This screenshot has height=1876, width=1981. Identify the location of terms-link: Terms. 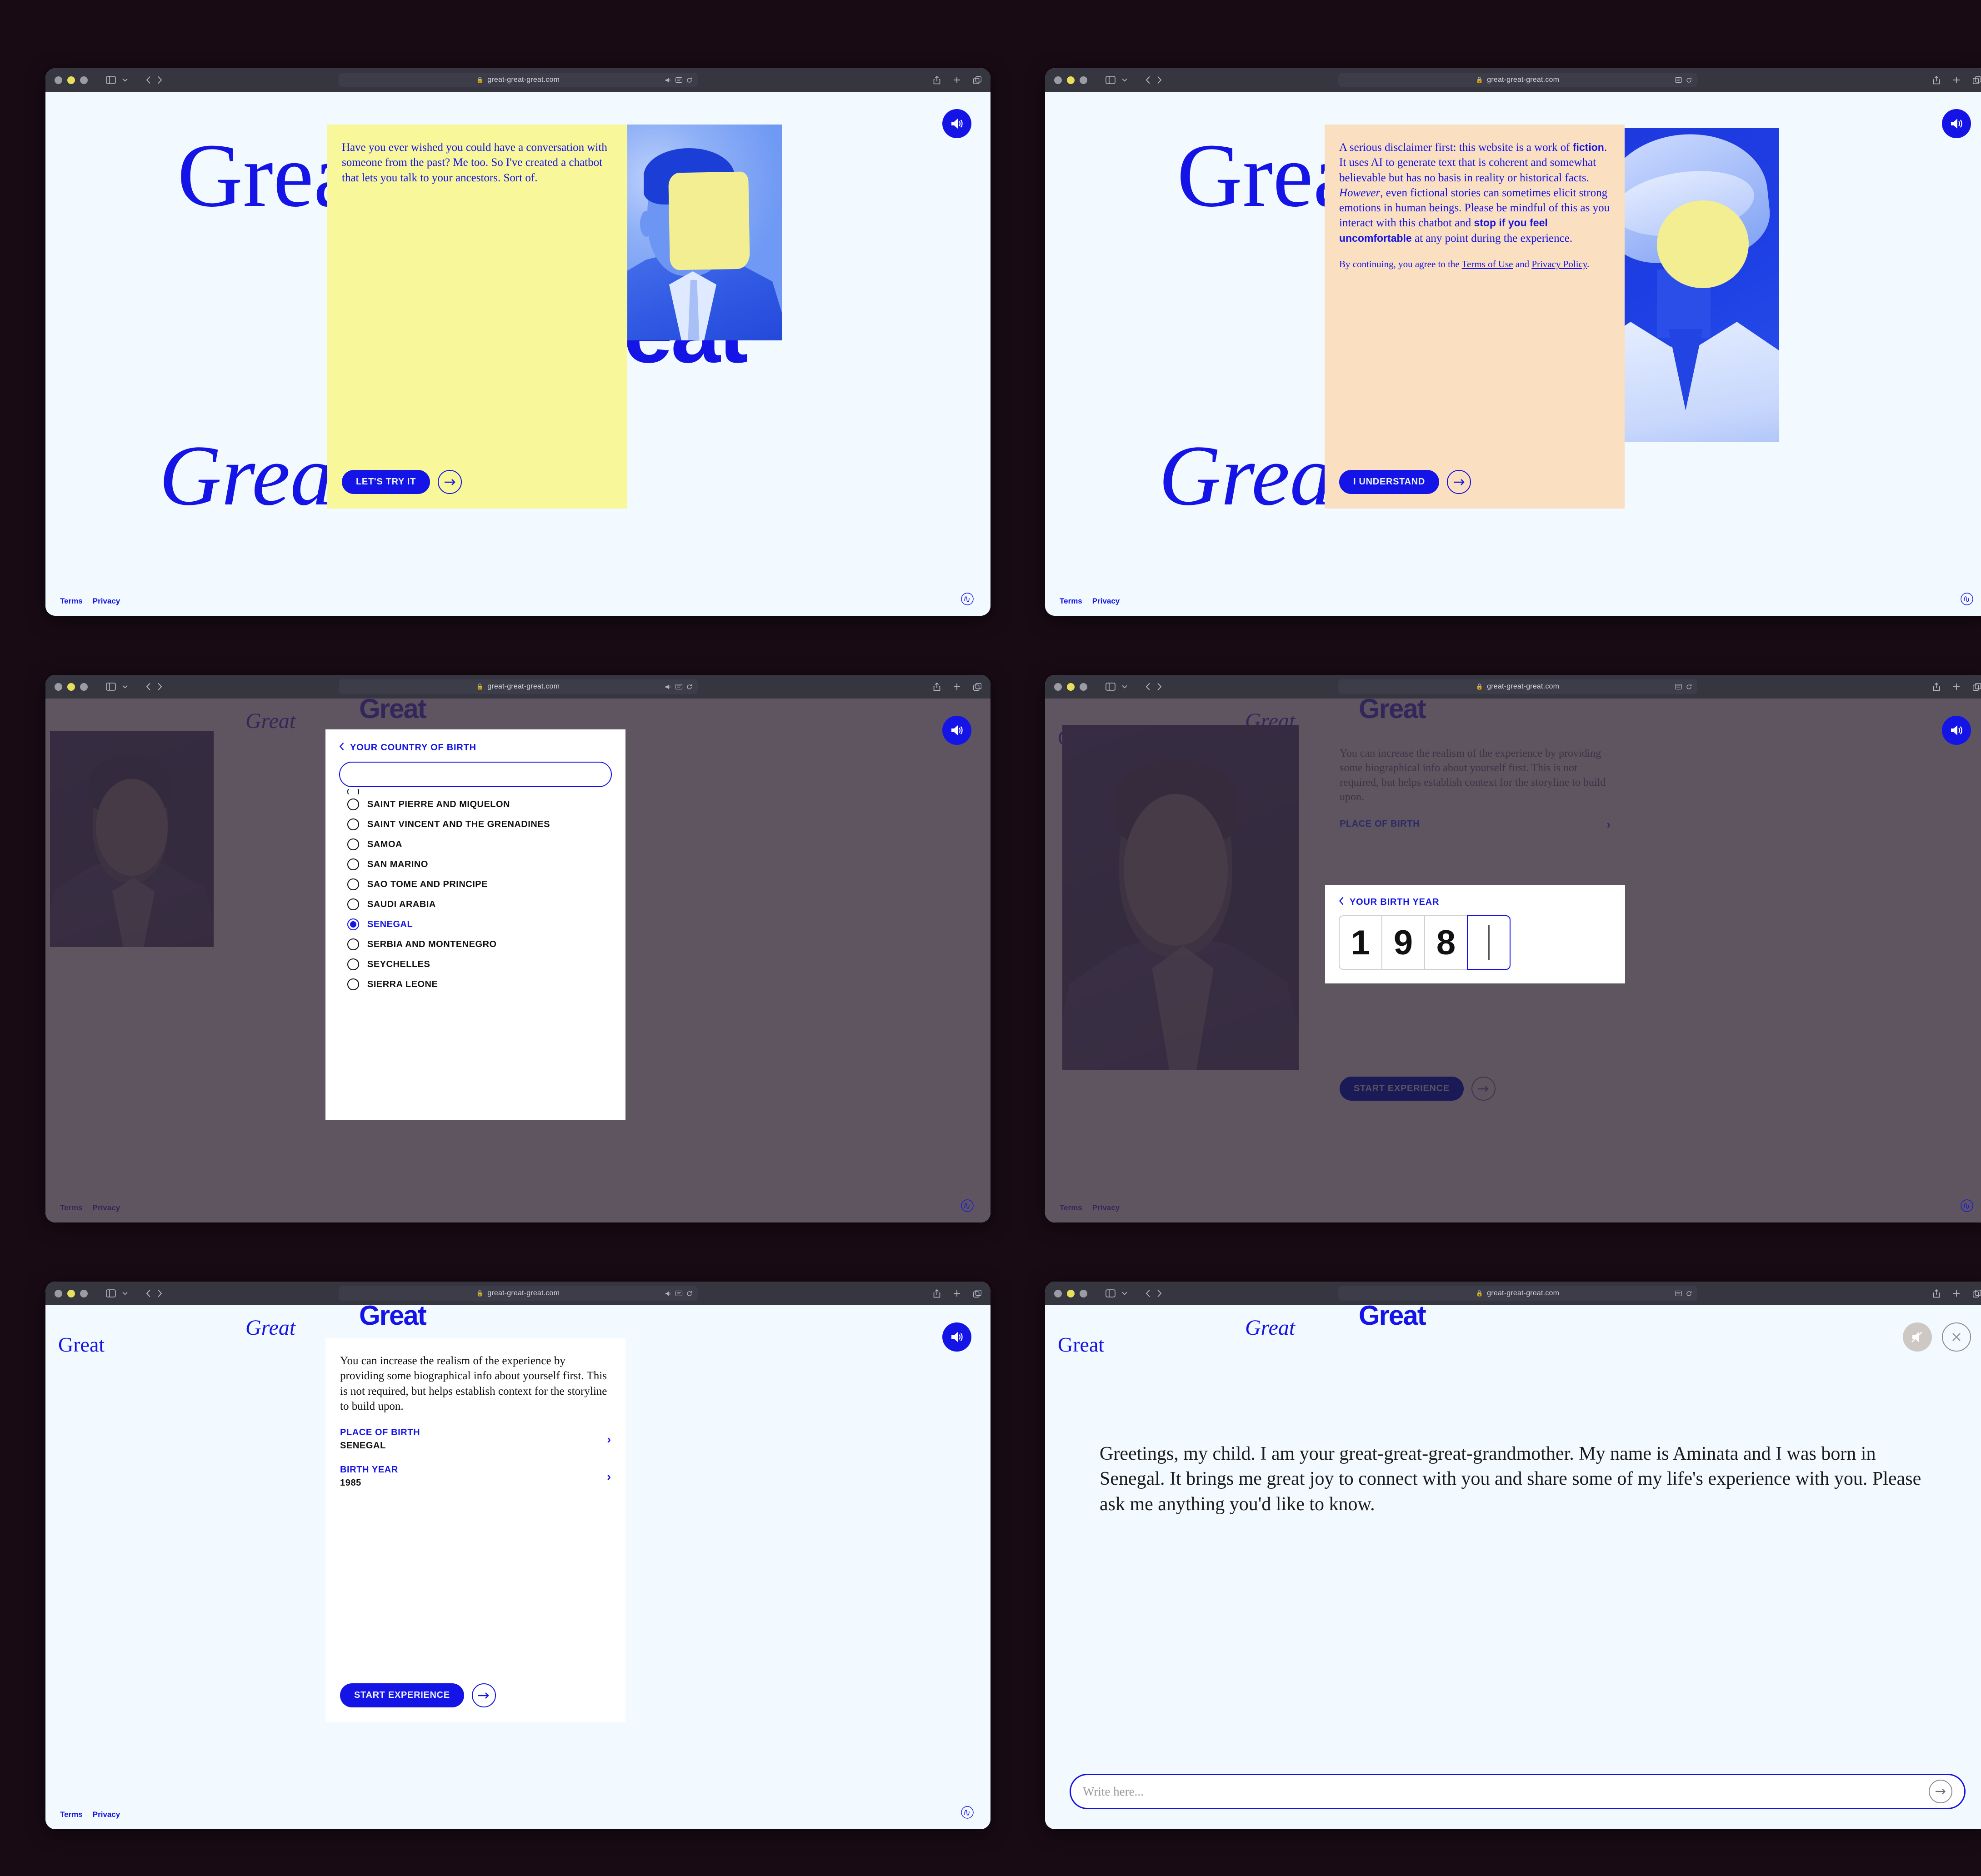
(1071, 601).